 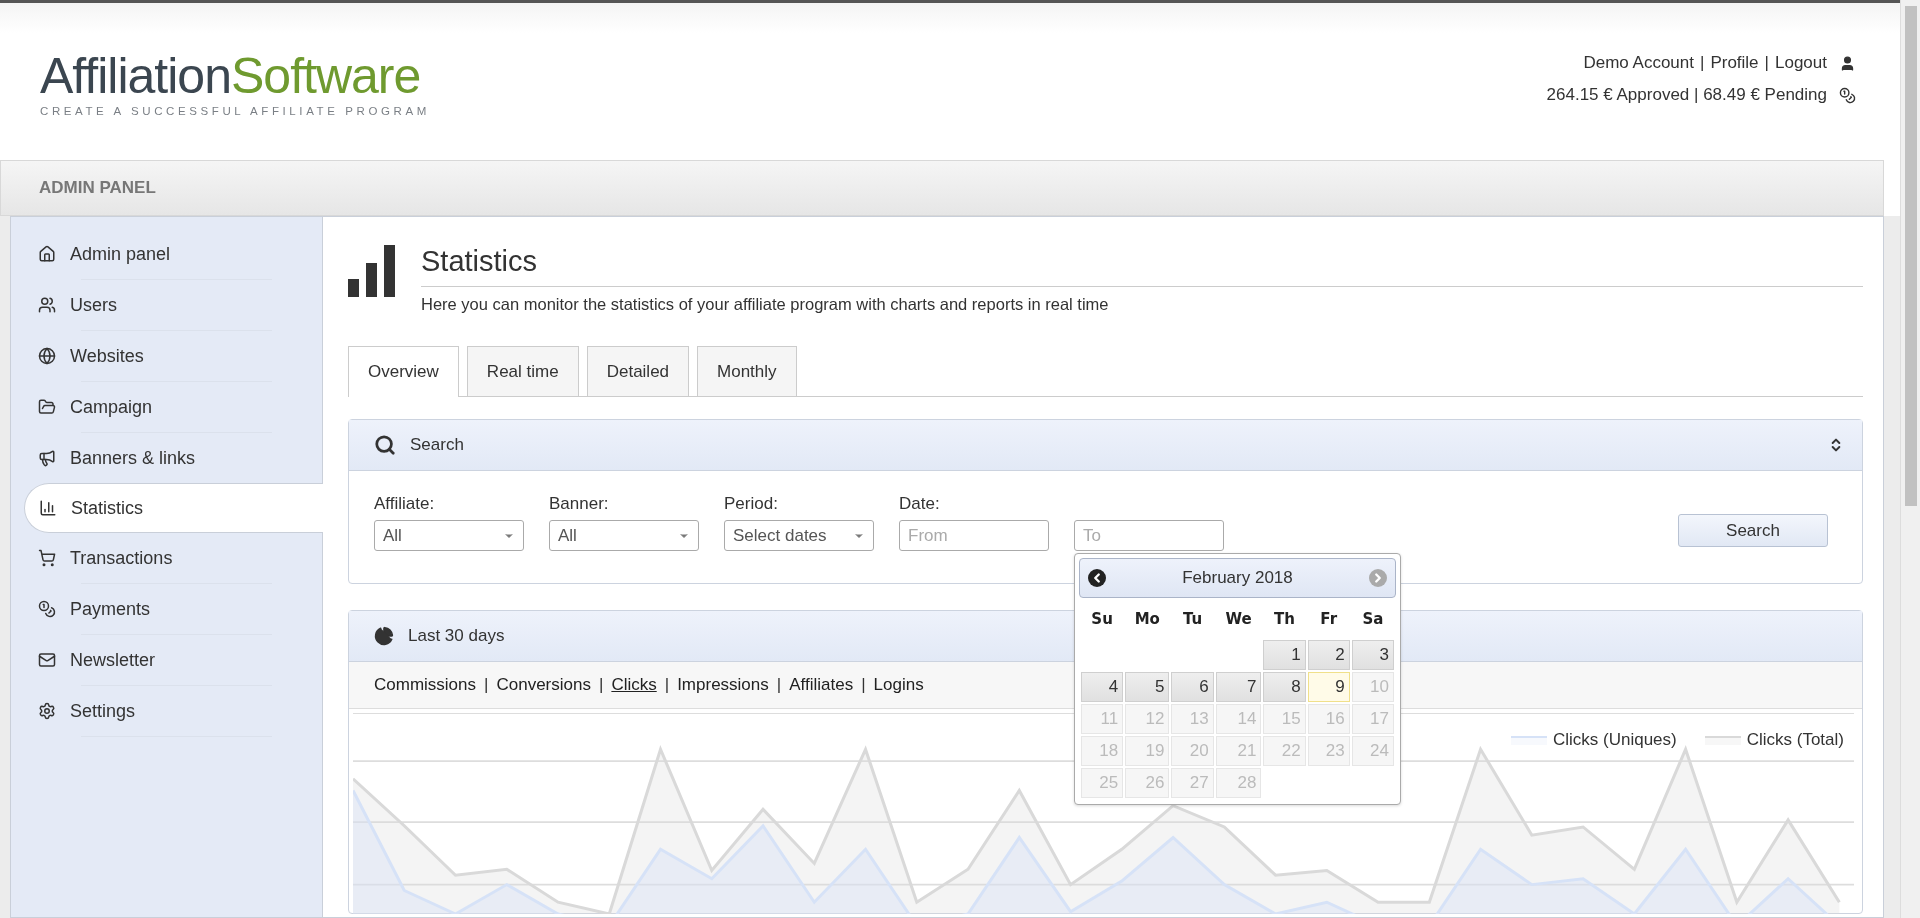 What do you see at coordinates (47, 356) in the screenshot?
I see `globe-icon` at bounding box center [47, 356].